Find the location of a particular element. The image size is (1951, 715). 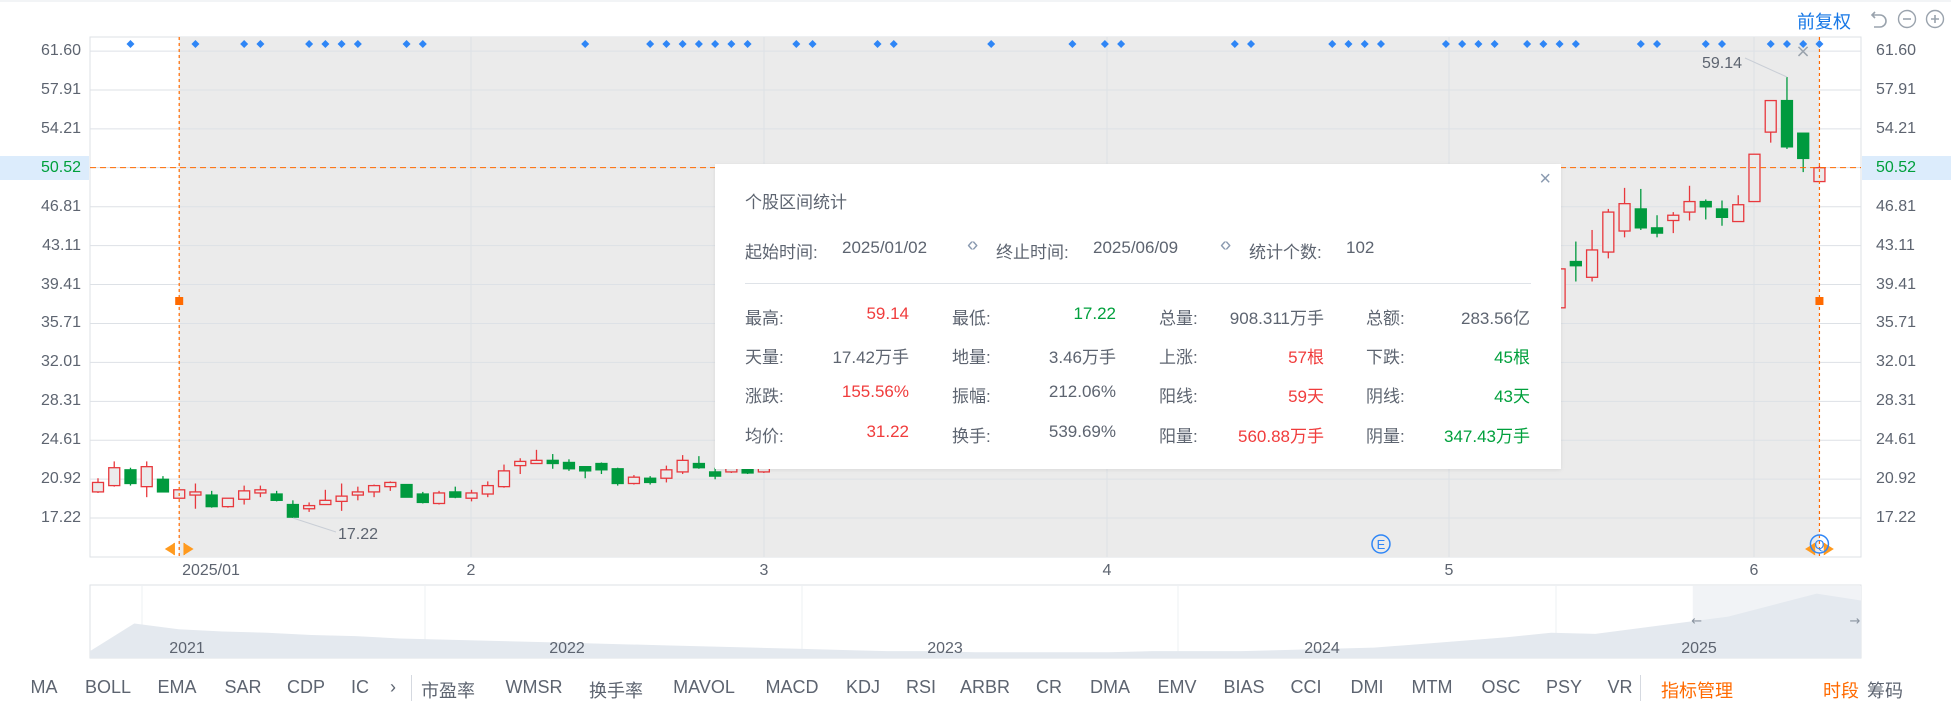

month-label: 2025/01 is located at coordinates (211, 570).